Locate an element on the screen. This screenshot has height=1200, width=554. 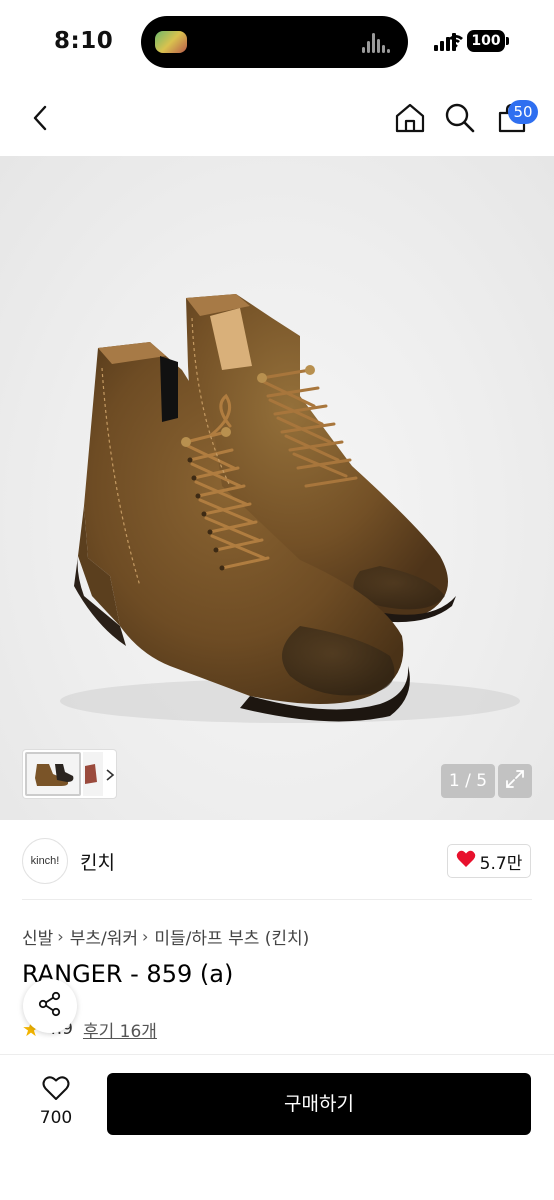
audio-wave-icon is located at coordinates (376, 42).